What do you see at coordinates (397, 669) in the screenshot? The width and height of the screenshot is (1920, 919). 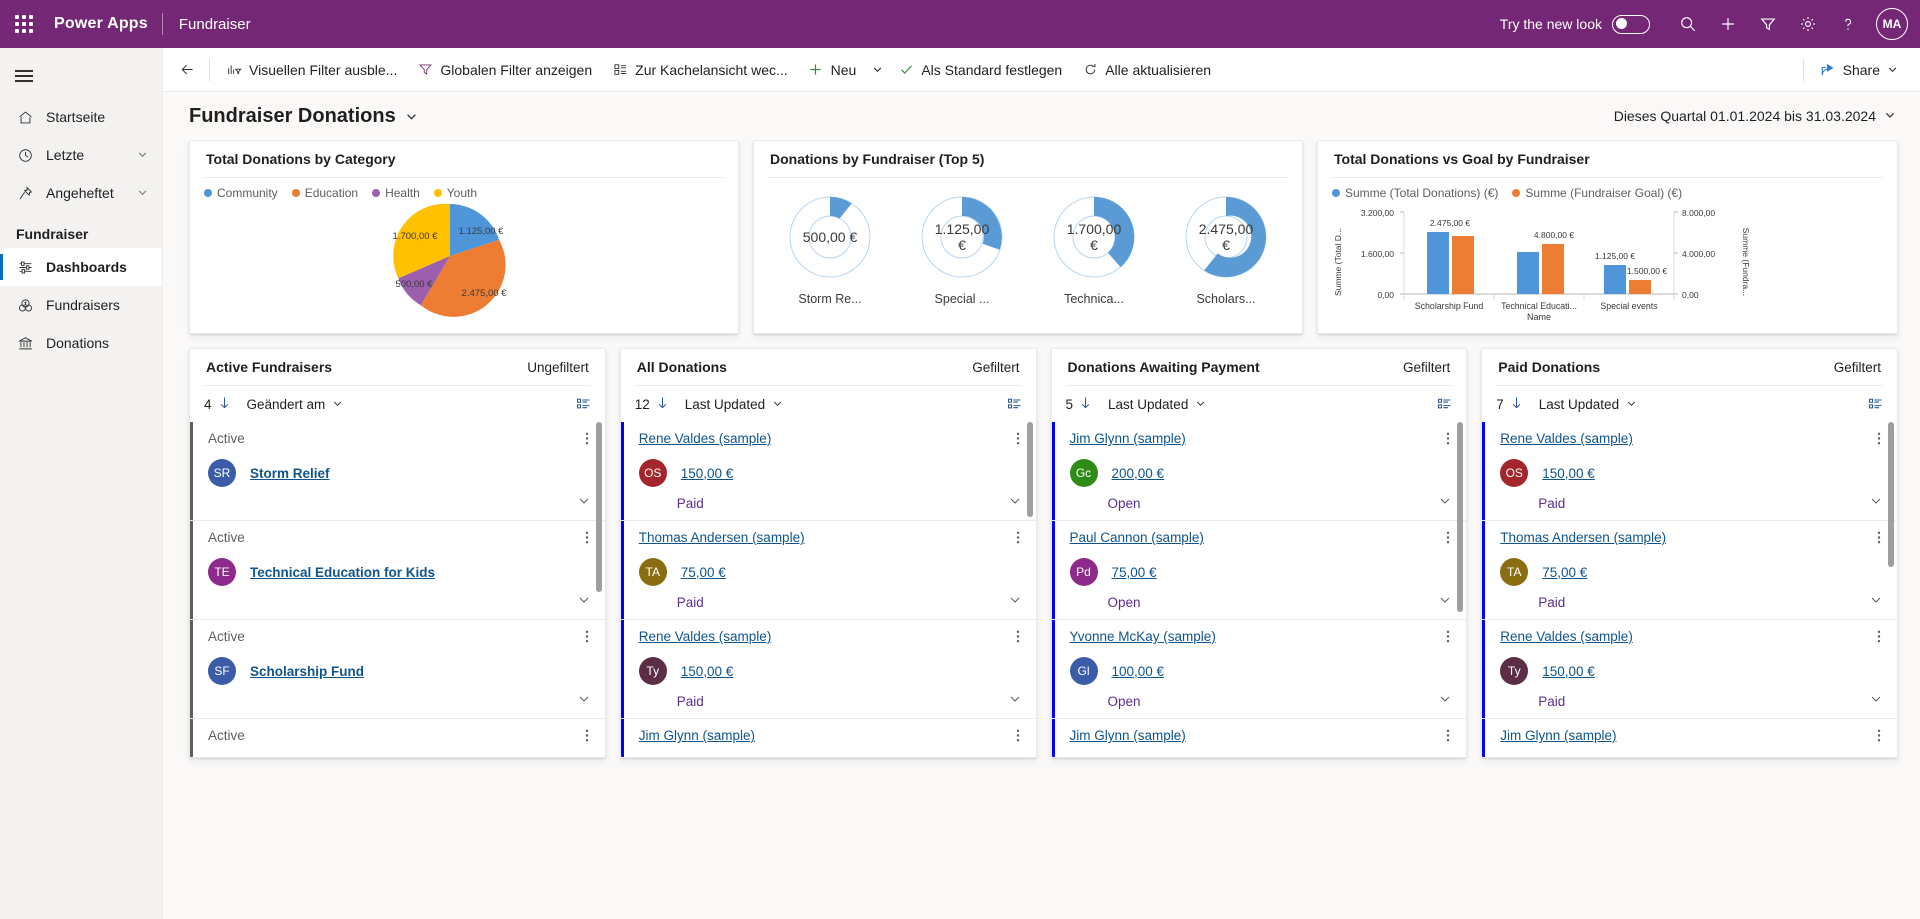 I see `list-item: Active SF Scholarship Fund` at bounding box center [397, 669].